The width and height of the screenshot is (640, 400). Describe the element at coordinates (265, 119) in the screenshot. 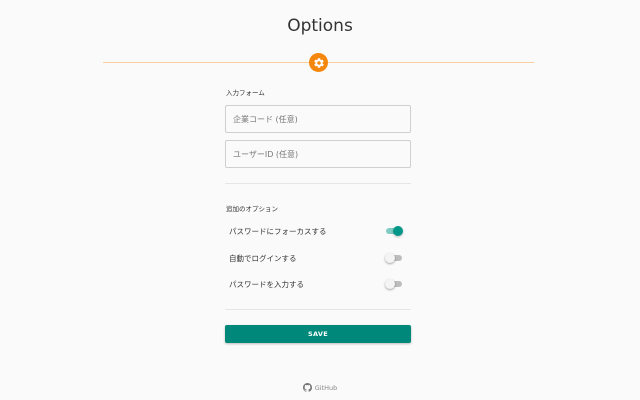

I see `company-code-placeholder: 企業コード (任意)` at that location.